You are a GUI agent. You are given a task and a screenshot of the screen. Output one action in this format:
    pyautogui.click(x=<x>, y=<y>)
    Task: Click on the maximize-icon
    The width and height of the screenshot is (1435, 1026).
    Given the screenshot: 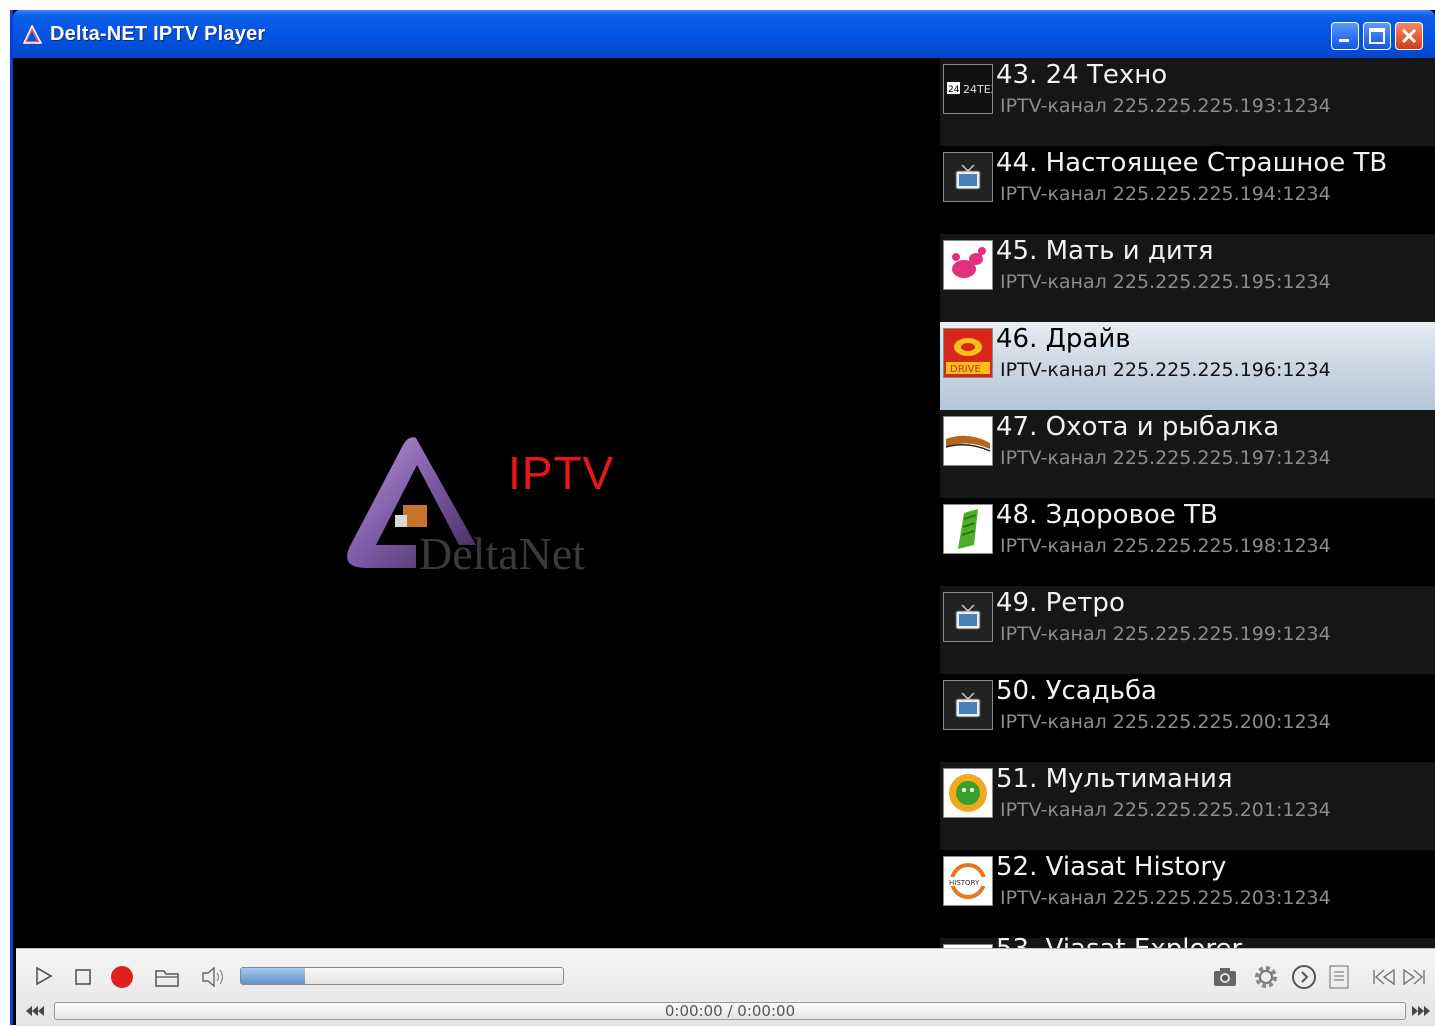 What is the action you would take?
    pyautogui.click(x=1377, y=36)
    